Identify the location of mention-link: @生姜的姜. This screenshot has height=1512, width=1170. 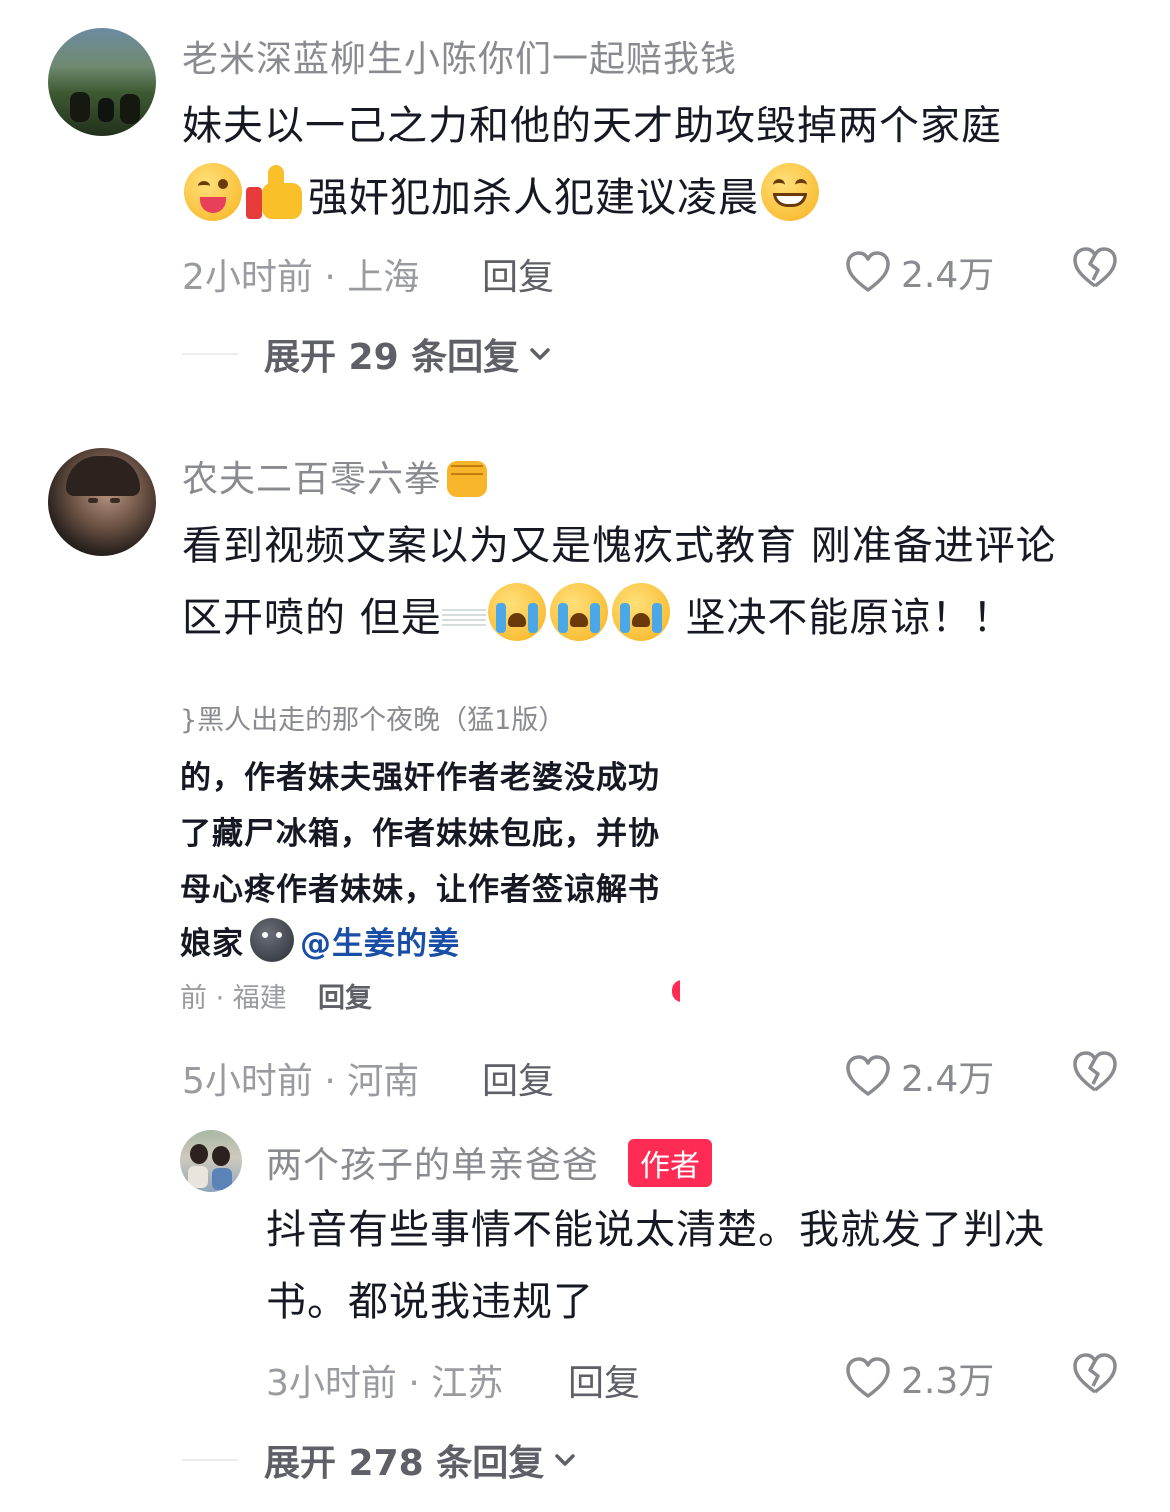
(380, 944).